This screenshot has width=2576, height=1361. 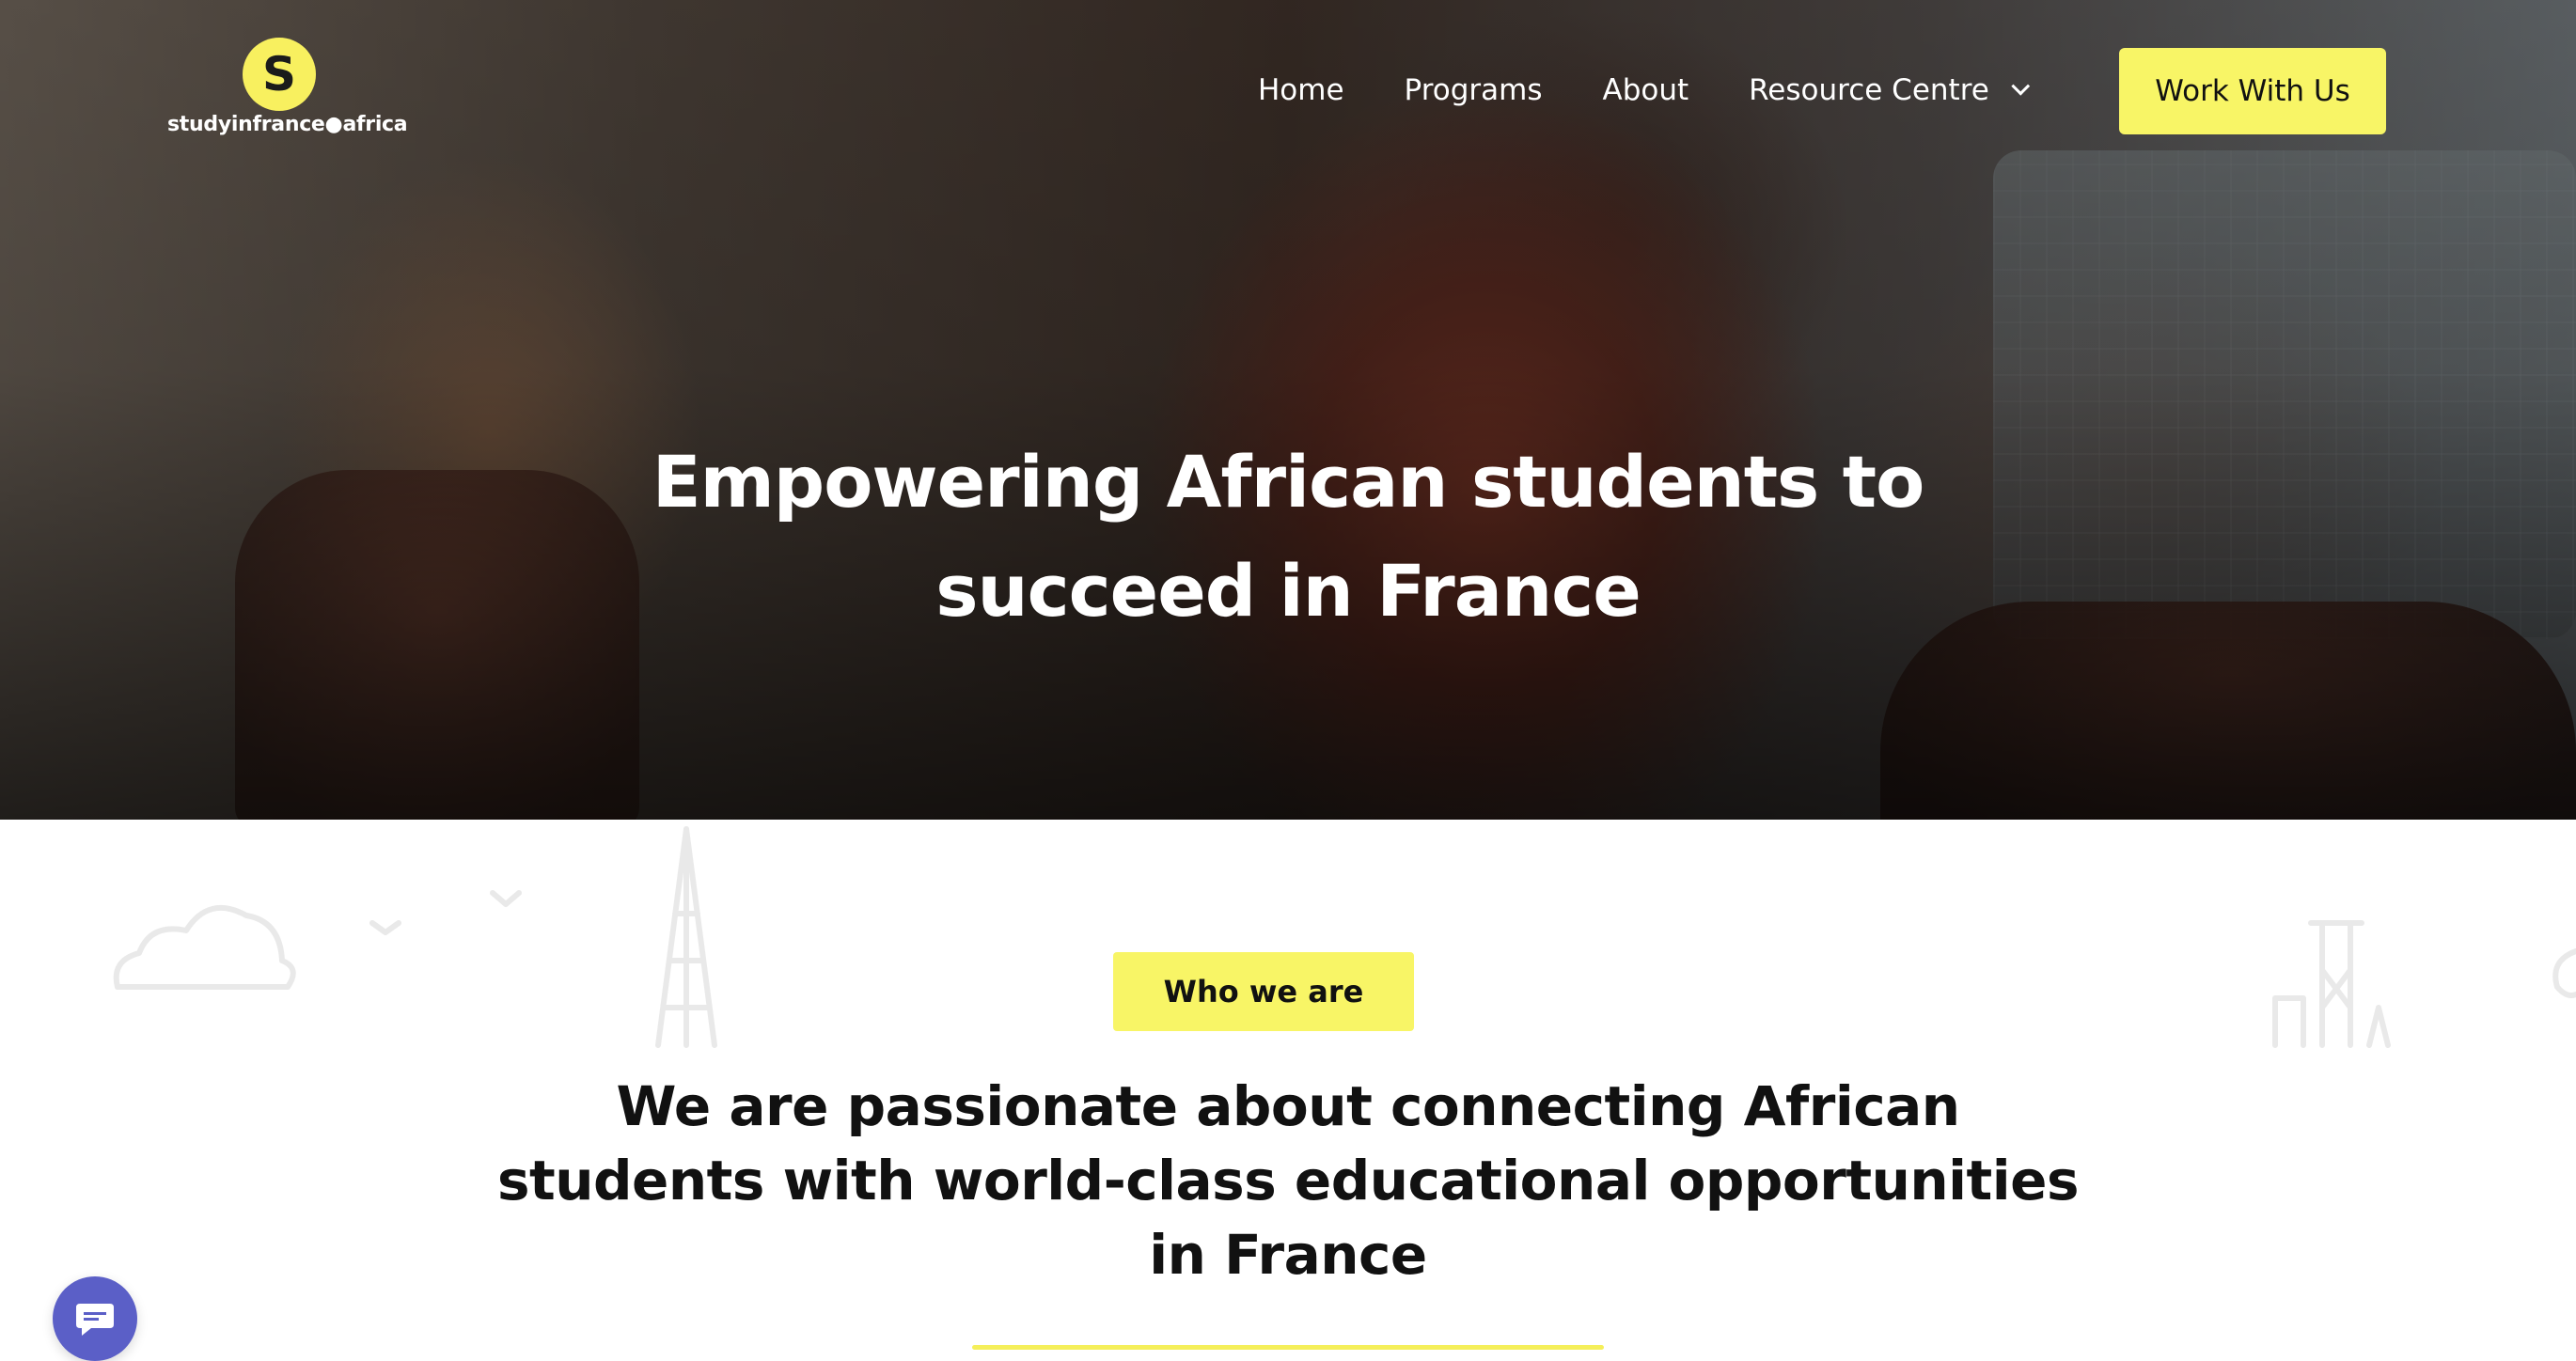 What do you see at coordinates (1301, 90) in the screenshot?
I see `nav-item-home: Home` at bounding box center [1301, 90].